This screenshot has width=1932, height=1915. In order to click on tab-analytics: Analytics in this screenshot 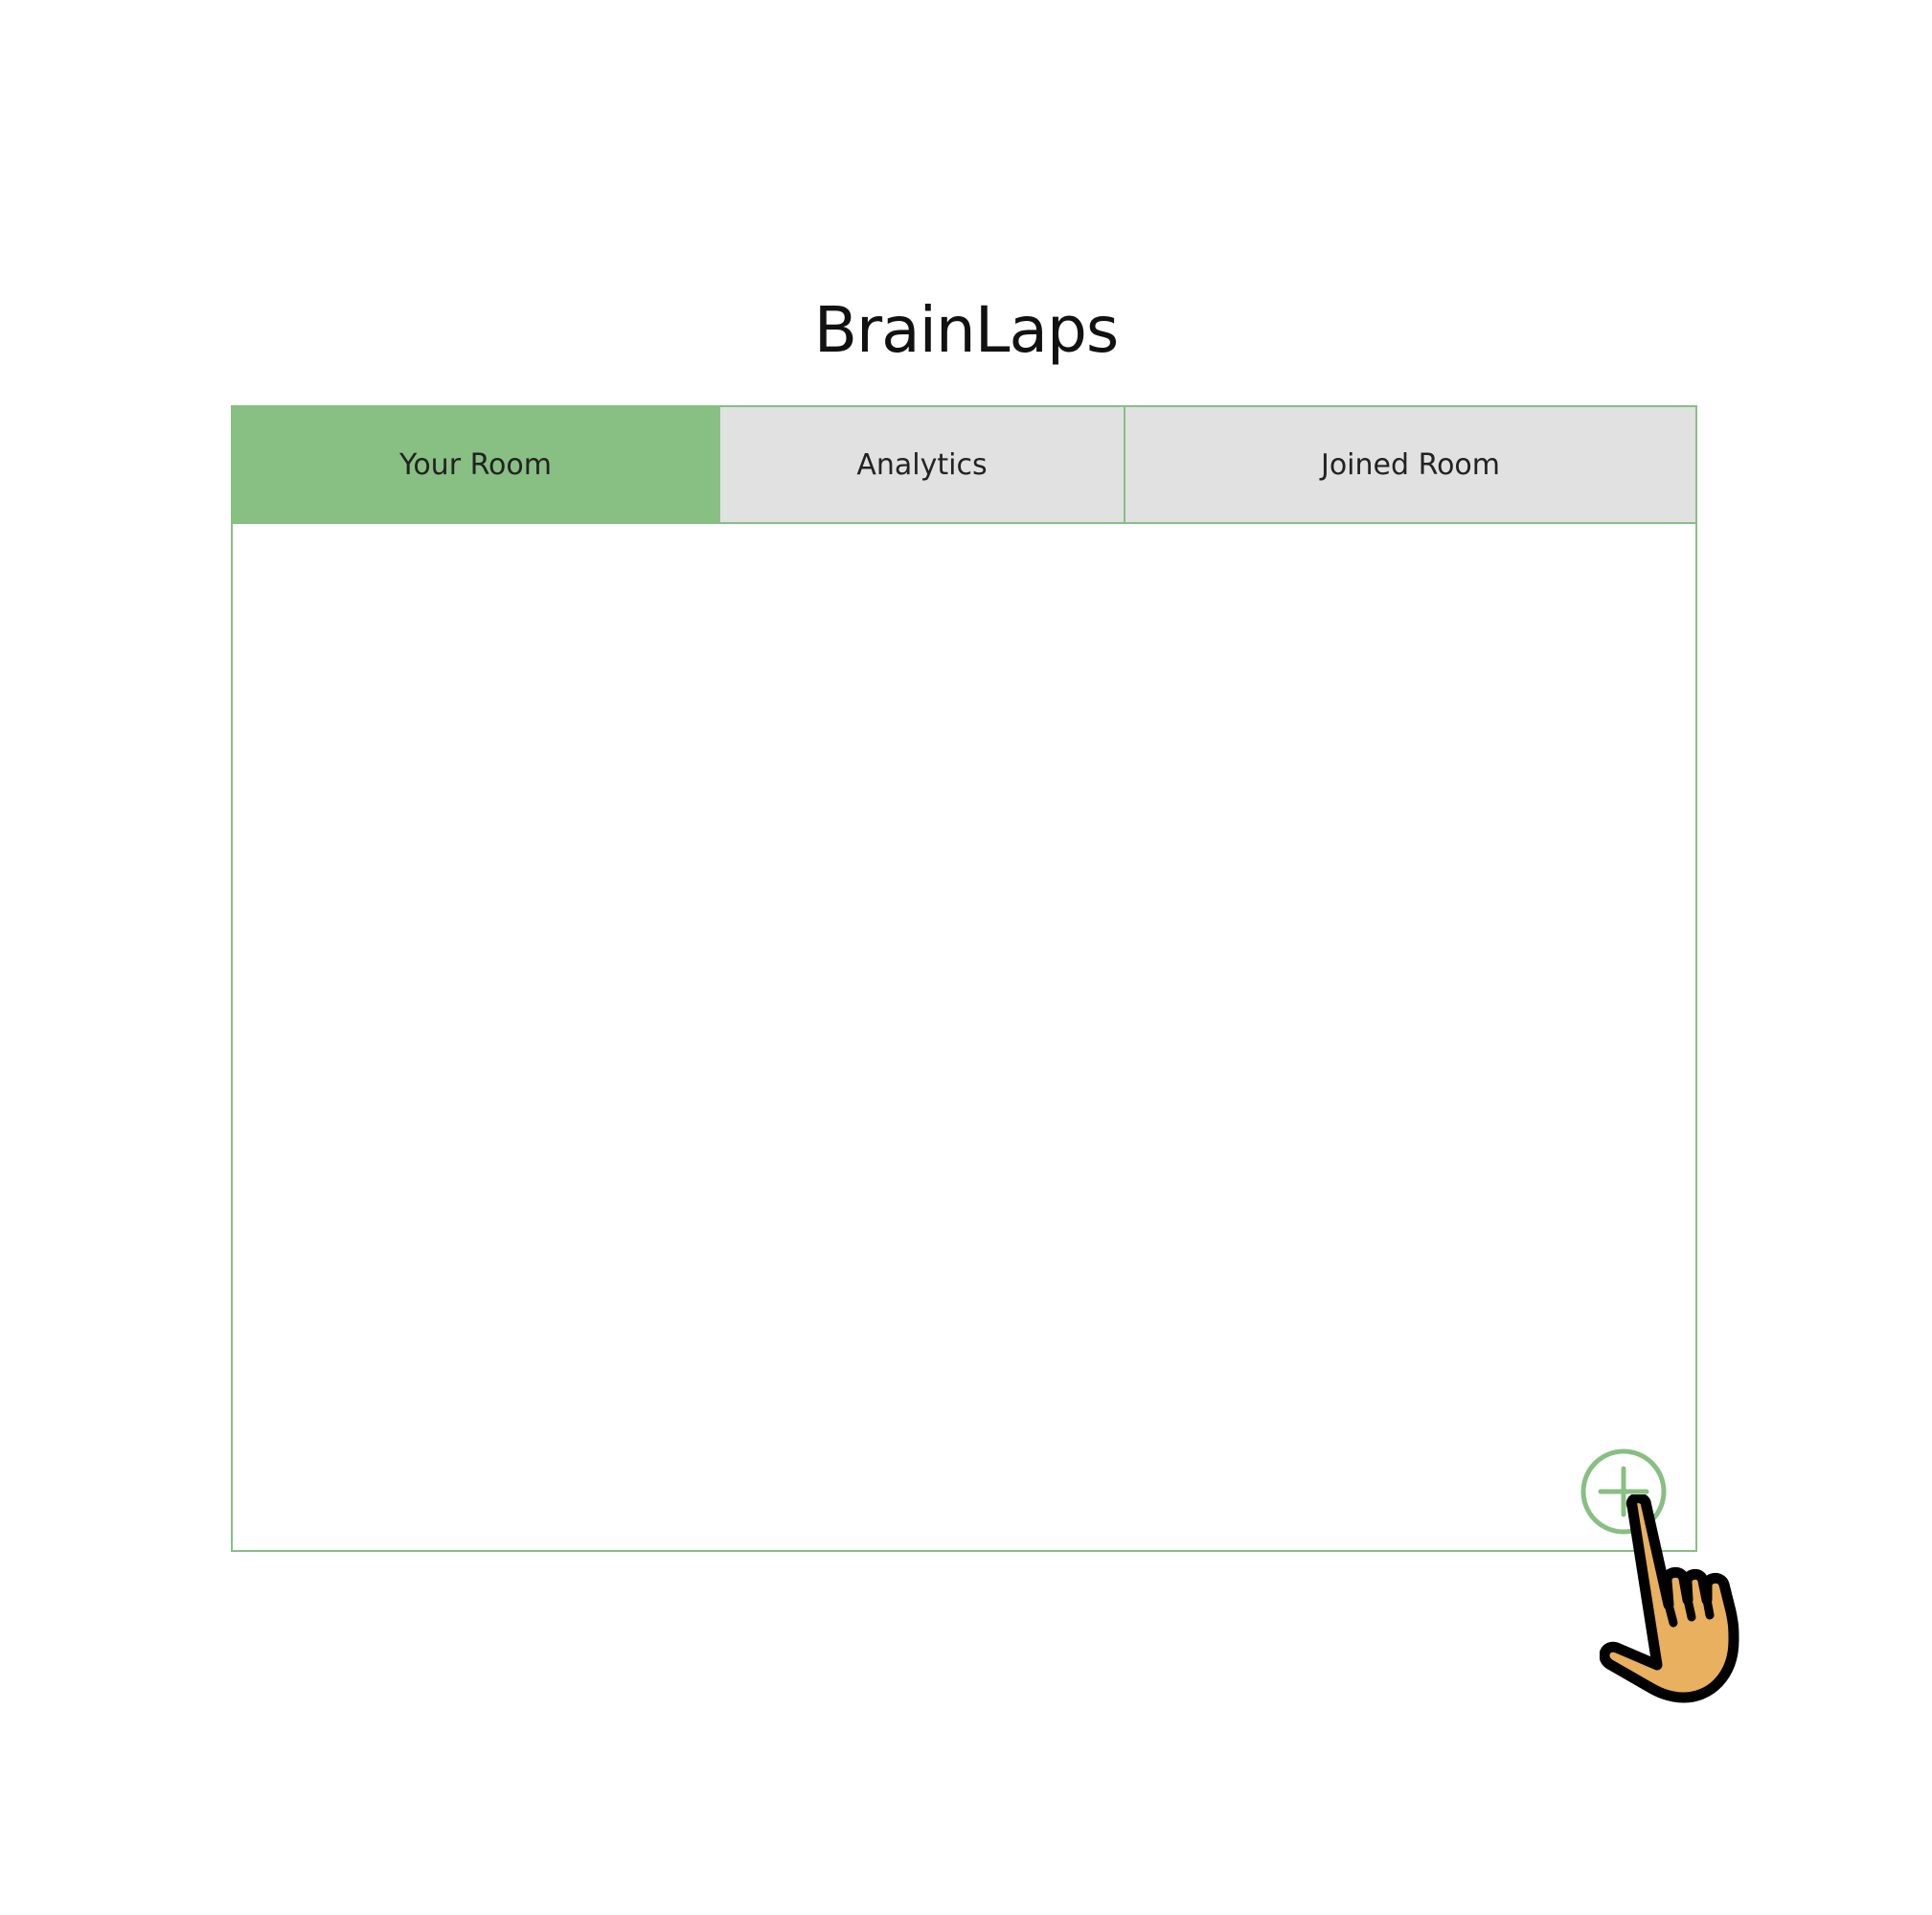, I will do `click(921, 466)`.